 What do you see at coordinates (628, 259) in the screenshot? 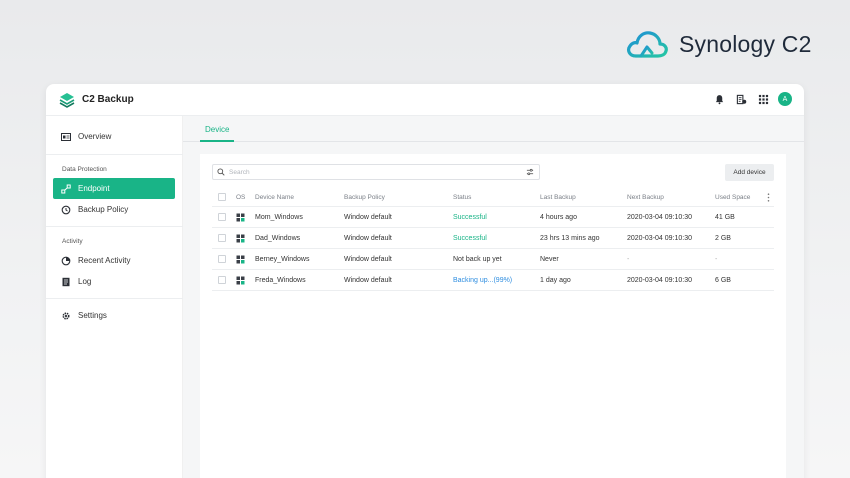
I see `next-backup: -` at bounding box center [628, 259].